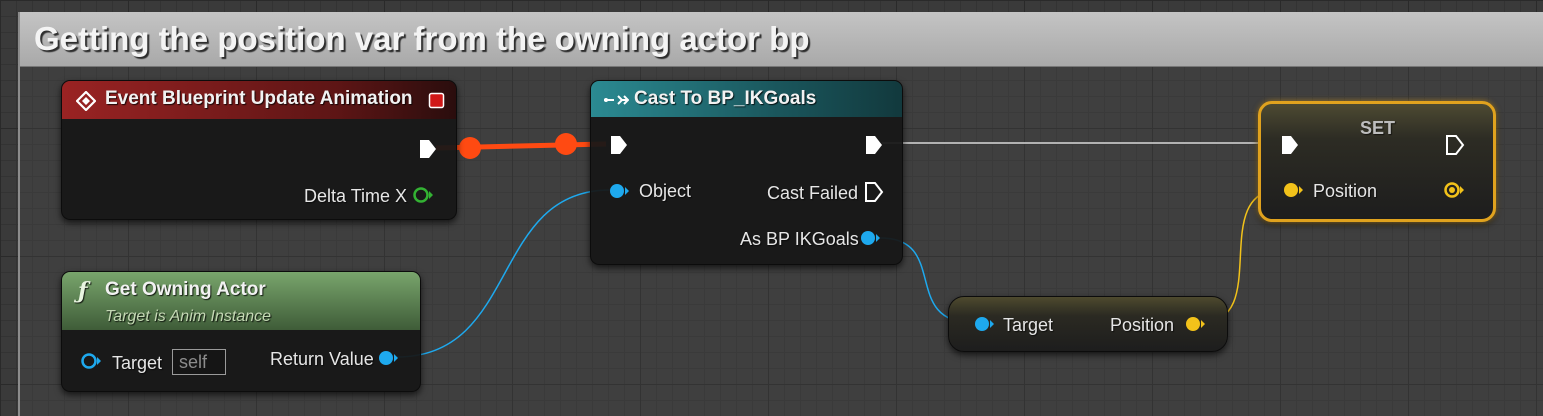 This screenshot has width=1543, height=416. What do you see at coordinates (799, 239) in the screenshot?
I see `as-bp-ikgoals-label: As BP IKGoals` at bounding box center [799, 239].